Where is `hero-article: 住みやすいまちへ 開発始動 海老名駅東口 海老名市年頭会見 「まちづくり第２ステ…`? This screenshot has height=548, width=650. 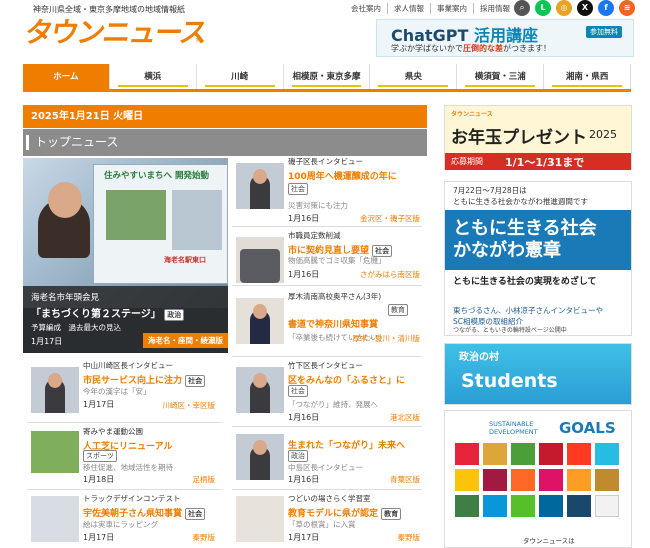
hero-article: 住みやすいまちへ 開発始動 海老名駅東口 海老名市年頭会見 「まちづくり第２ステ… is located at coordinates (125, 255).